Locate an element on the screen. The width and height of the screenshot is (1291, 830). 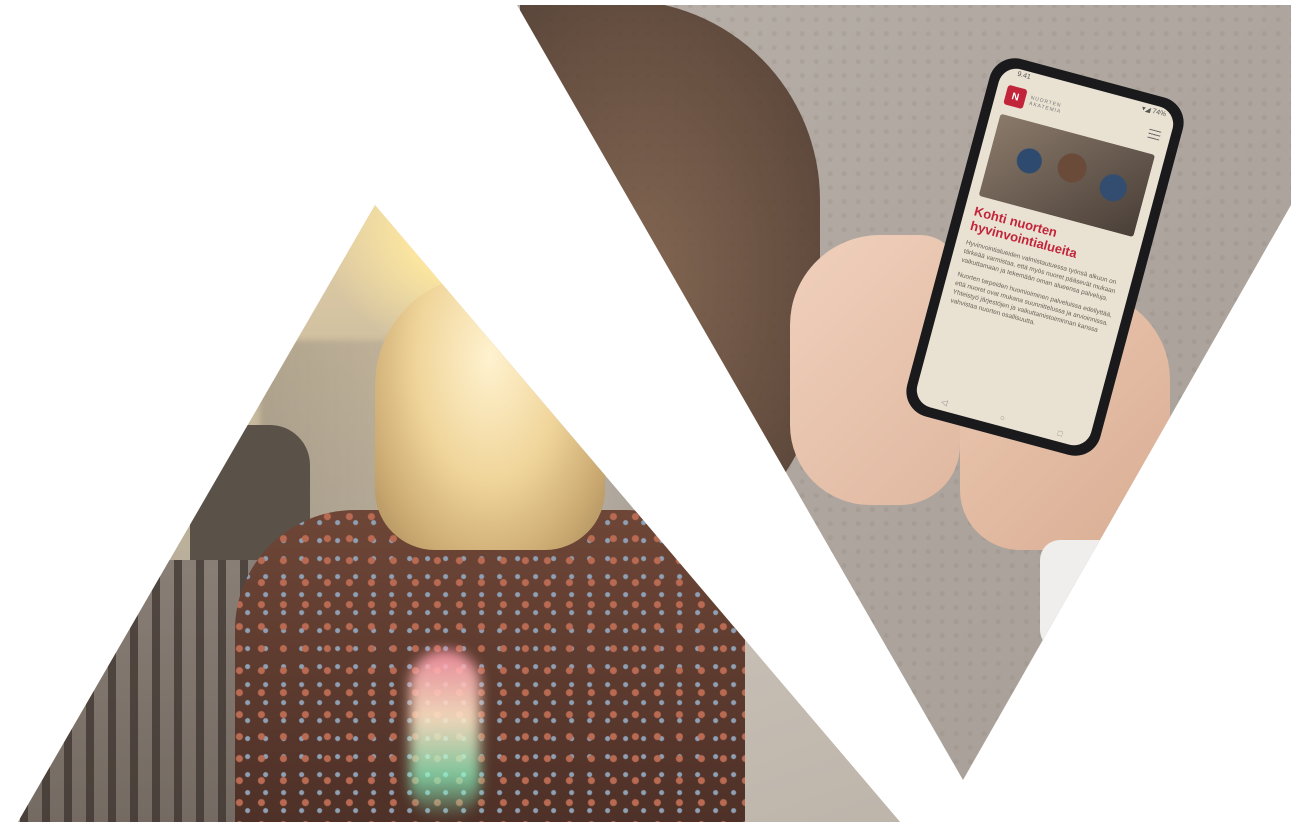
site-logo-text: NUORTEN AKATEMIA is located at coordinates (1045, 105).